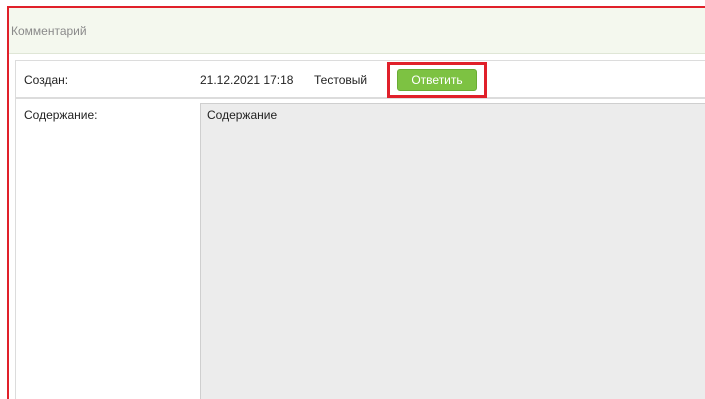  I want to click on created-label: Создан:, so click(46, 80).